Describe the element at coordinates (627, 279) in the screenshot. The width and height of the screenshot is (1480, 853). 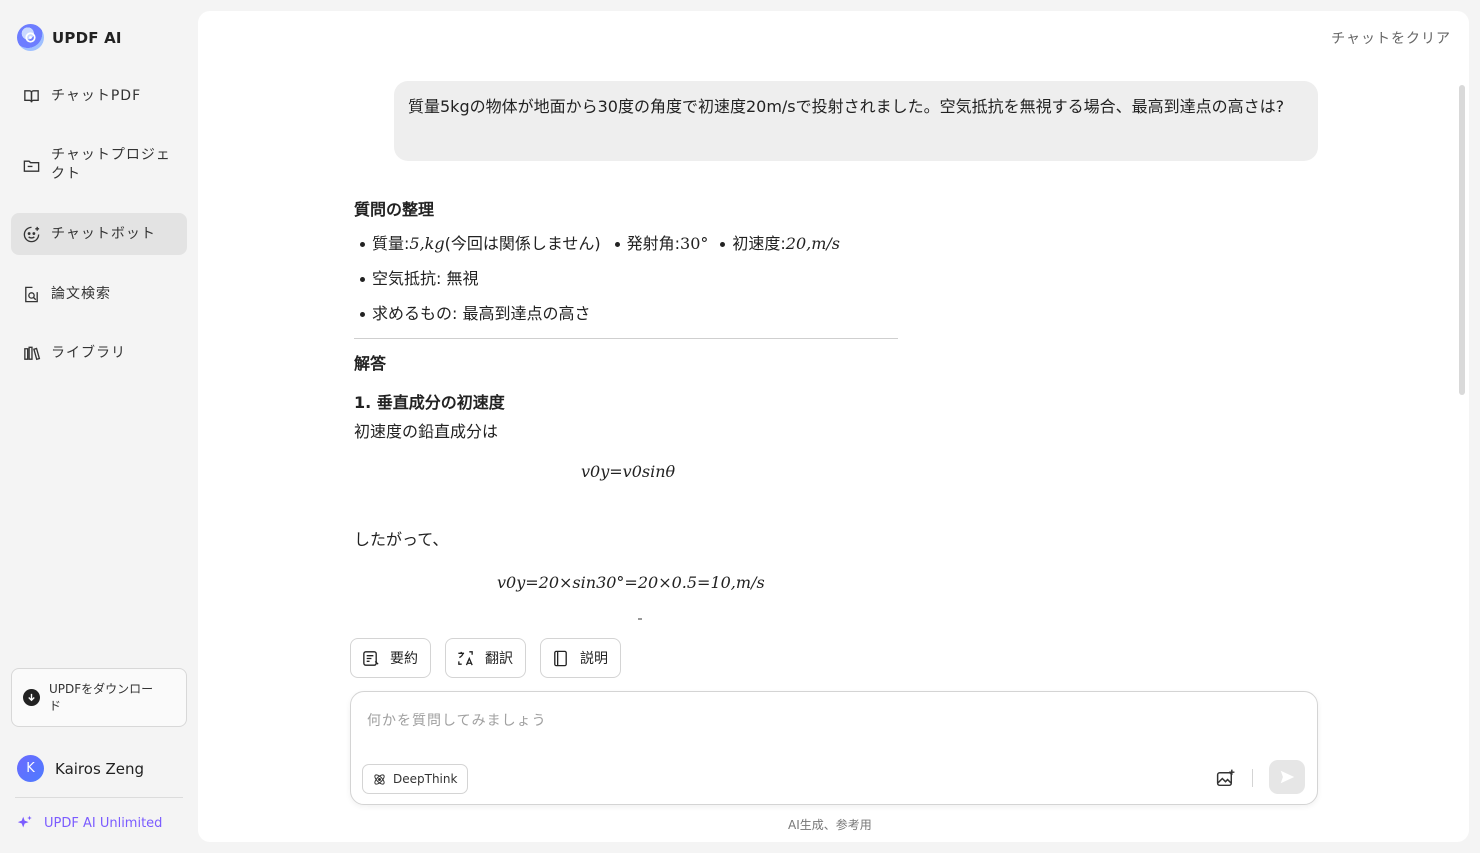
I see `bullet-row-air: 空気抵抗: 無視` at that location.